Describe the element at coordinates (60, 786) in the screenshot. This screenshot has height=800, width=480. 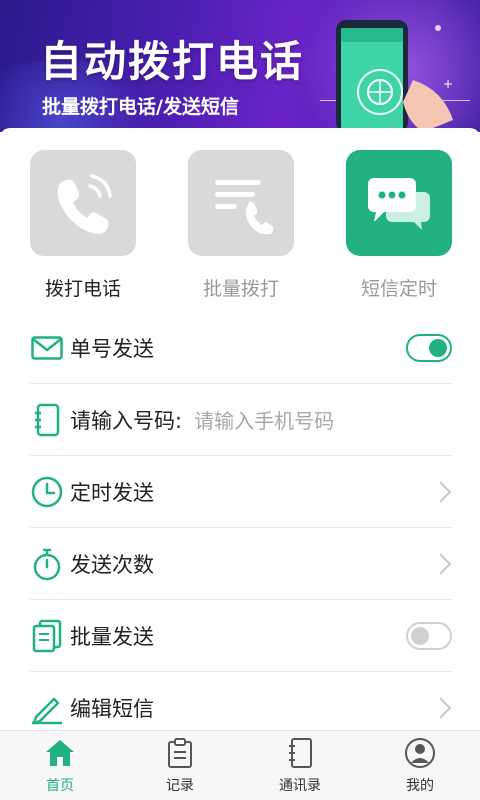
I see `tab-home-label: 首页` at that location.